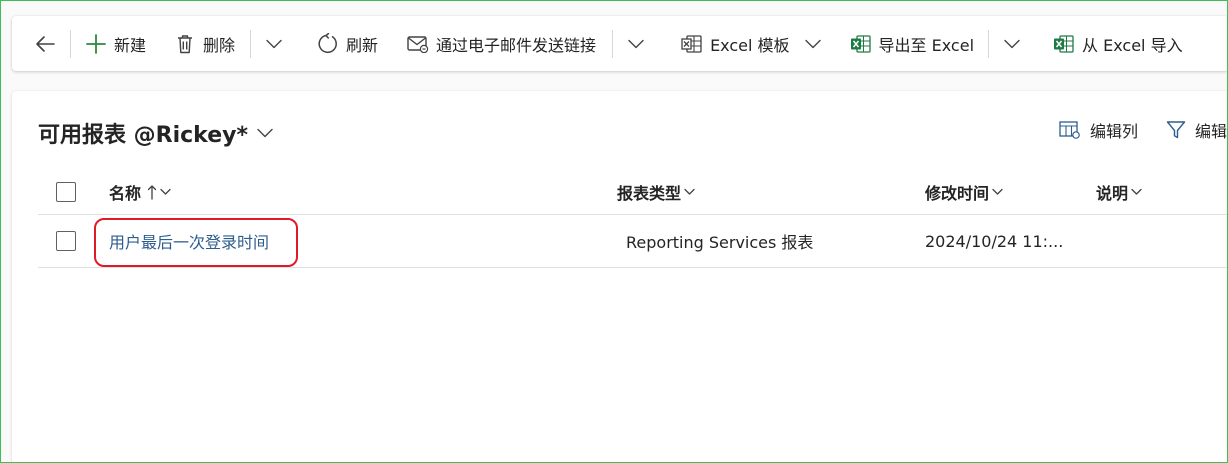  I want to click on excel-template-icon, so click(692, 44).